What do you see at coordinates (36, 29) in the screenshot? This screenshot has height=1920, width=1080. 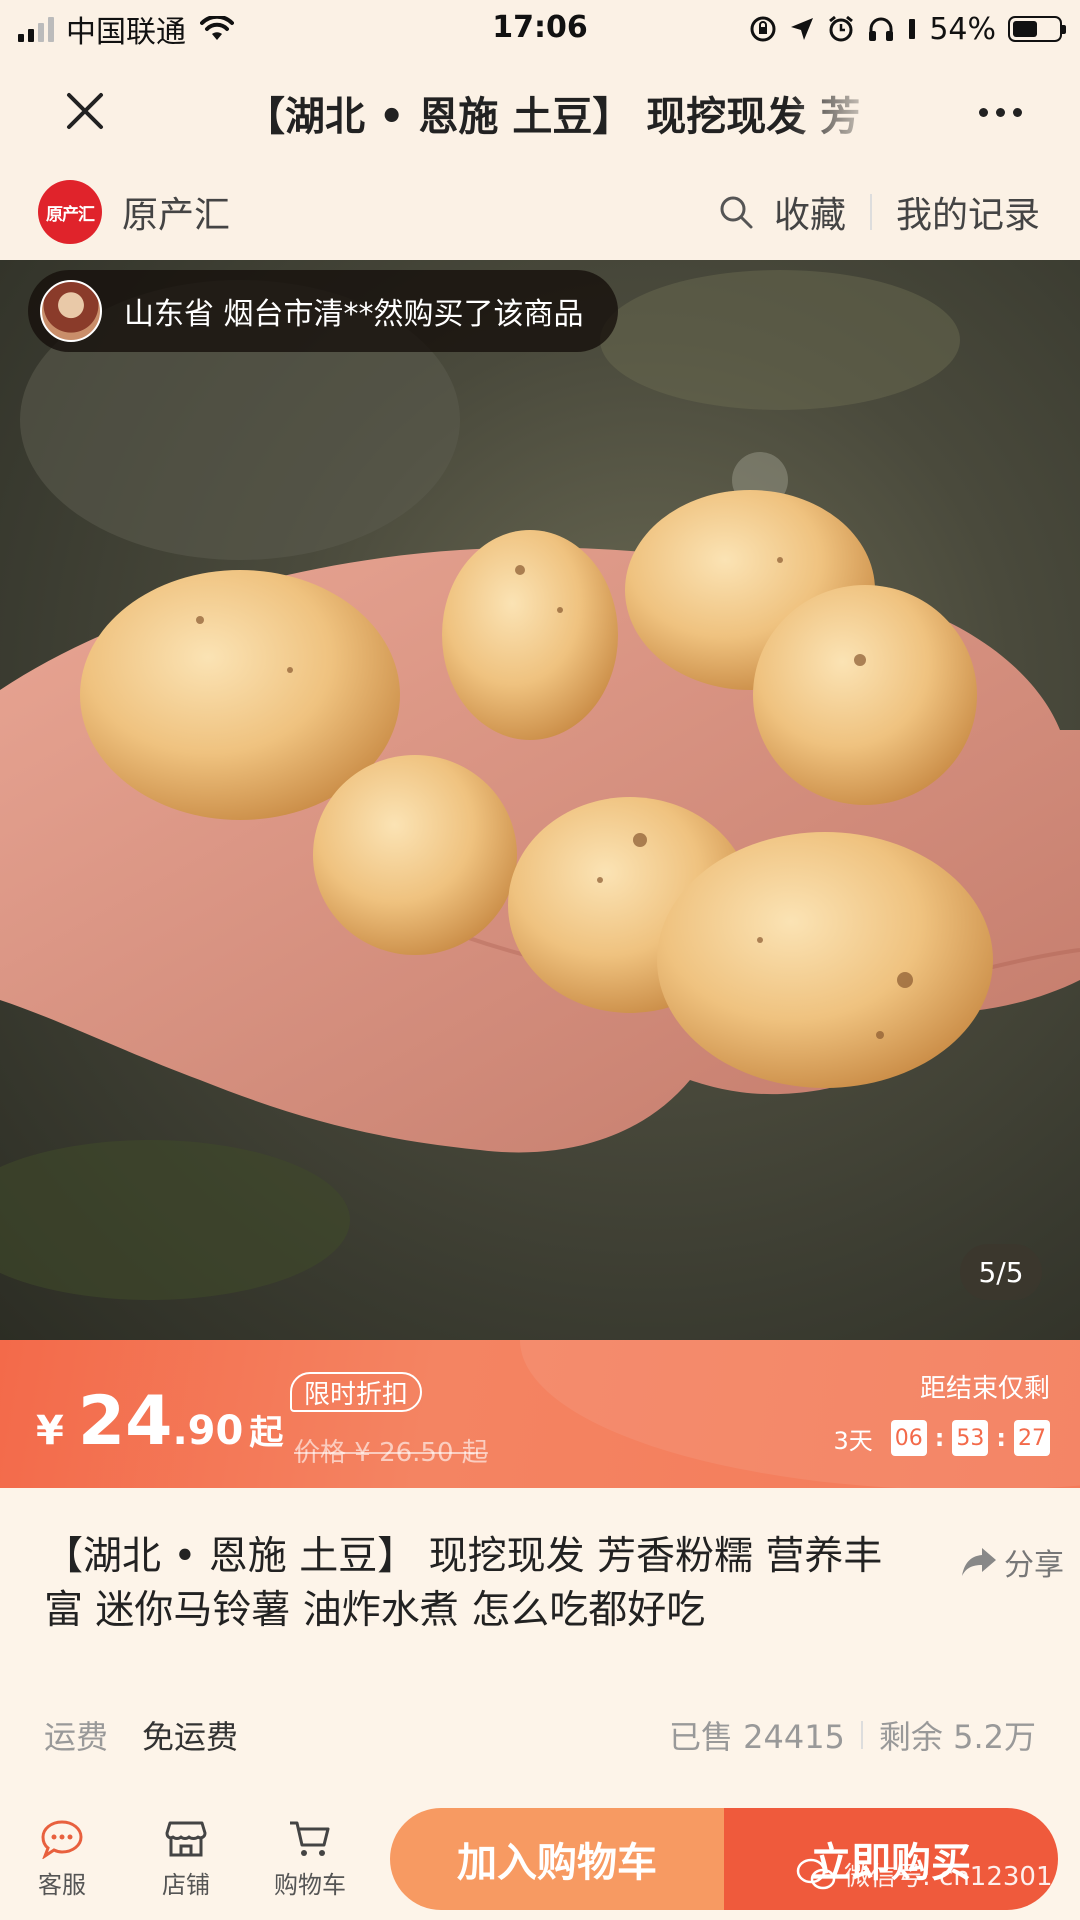 I see `signal-icon` at bounding box center [36, 29].